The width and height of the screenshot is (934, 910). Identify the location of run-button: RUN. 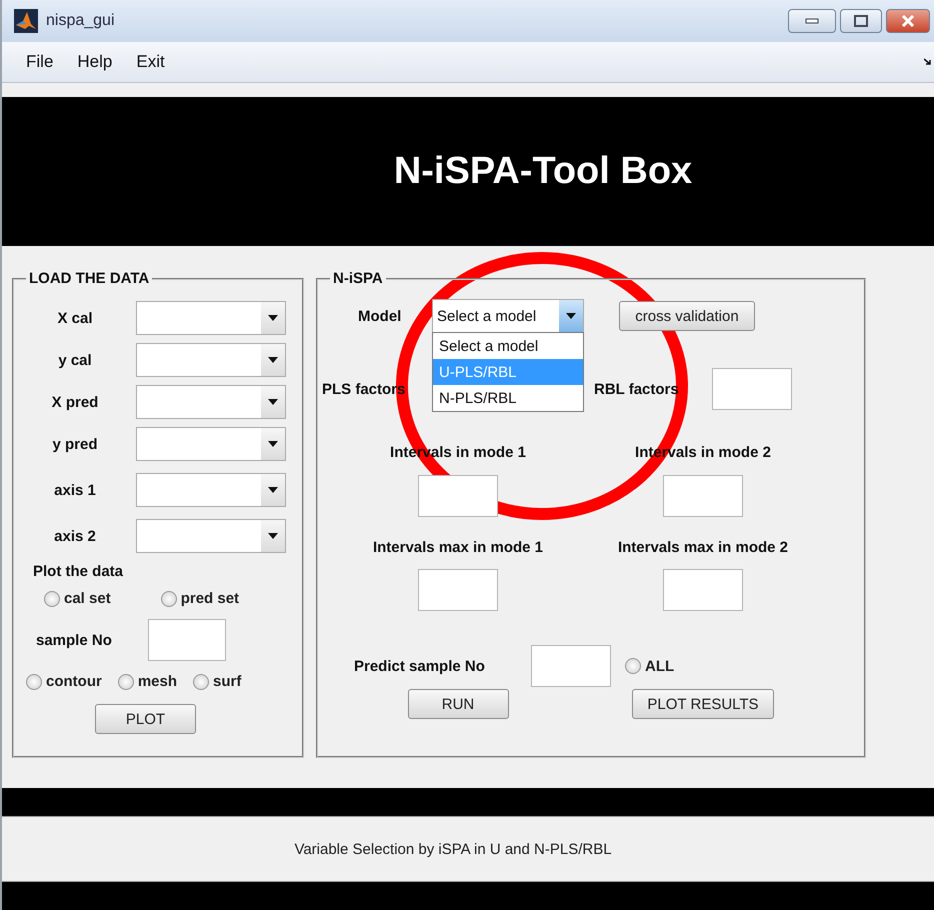
(458, 704).